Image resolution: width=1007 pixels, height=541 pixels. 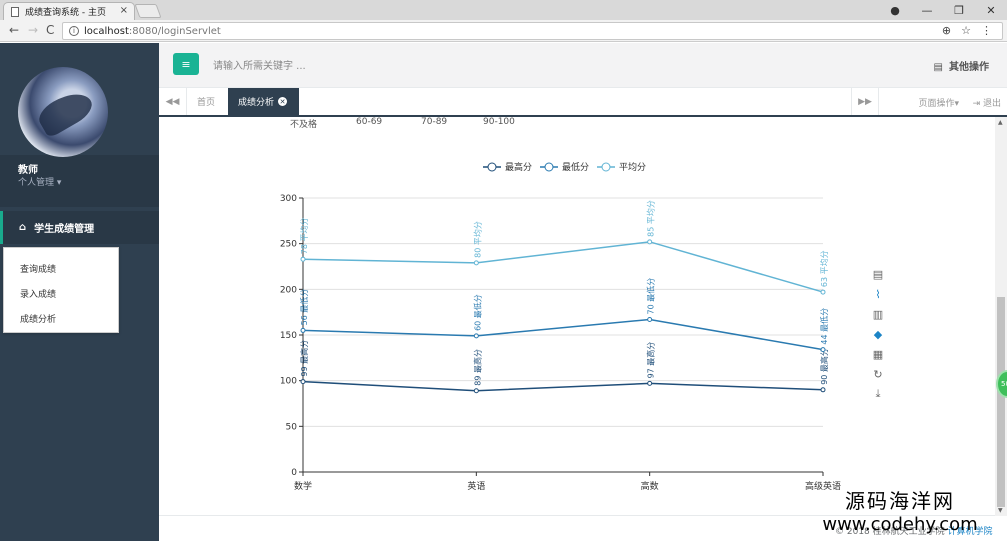 What do you see at coordinates (173, 101) in the screenshot?
I see `tab-scroll-left-icon: ◀◀` at bounding box center [173, 101].